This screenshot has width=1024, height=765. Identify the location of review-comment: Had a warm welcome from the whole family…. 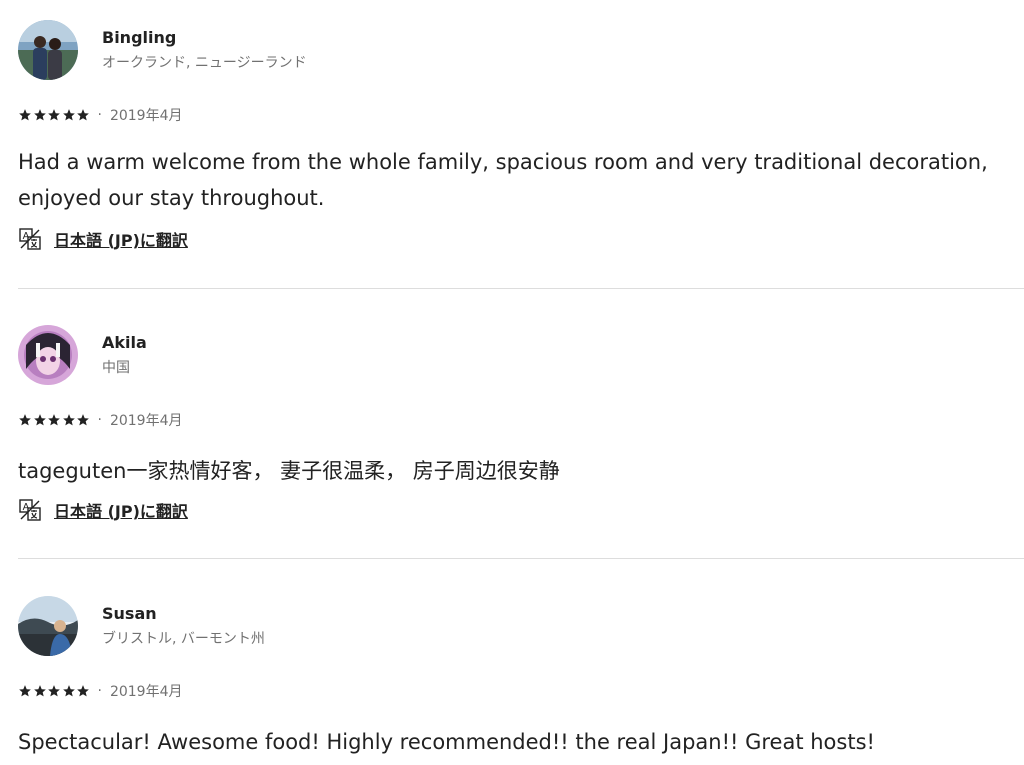
(503, 180).